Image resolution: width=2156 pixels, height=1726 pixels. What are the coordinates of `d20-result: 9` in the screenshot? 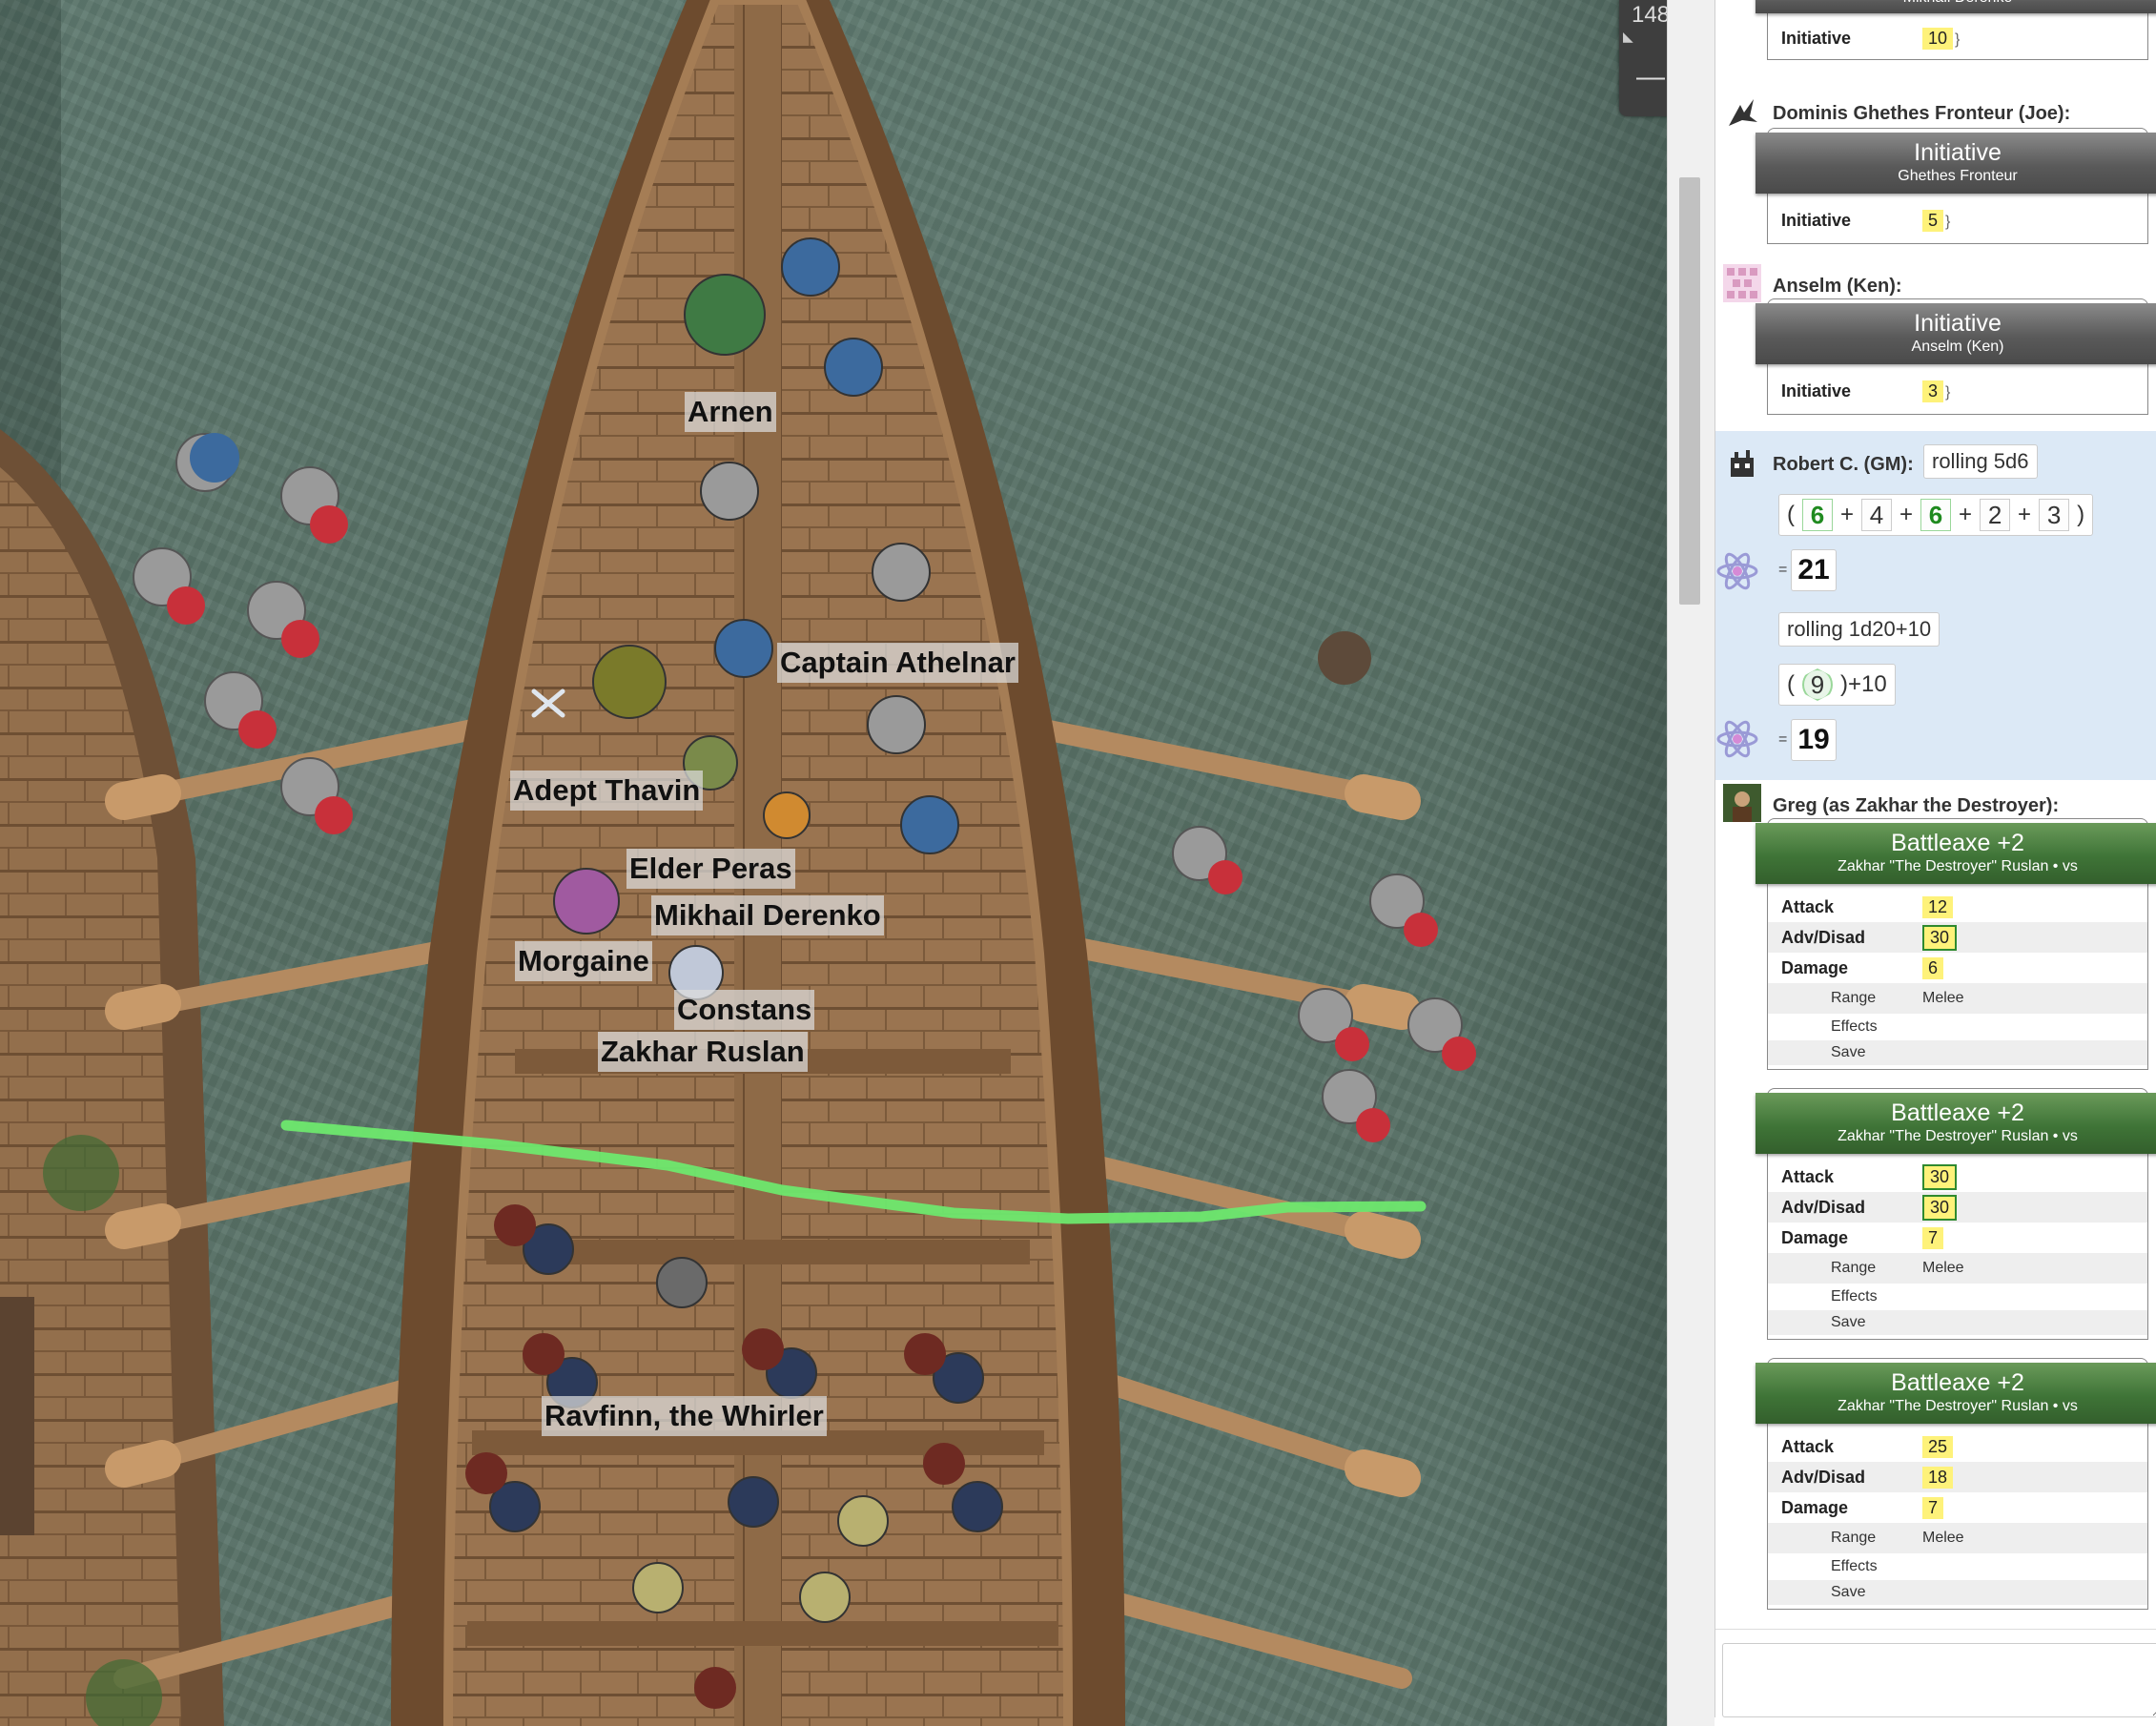 It's located at (1817, 684).